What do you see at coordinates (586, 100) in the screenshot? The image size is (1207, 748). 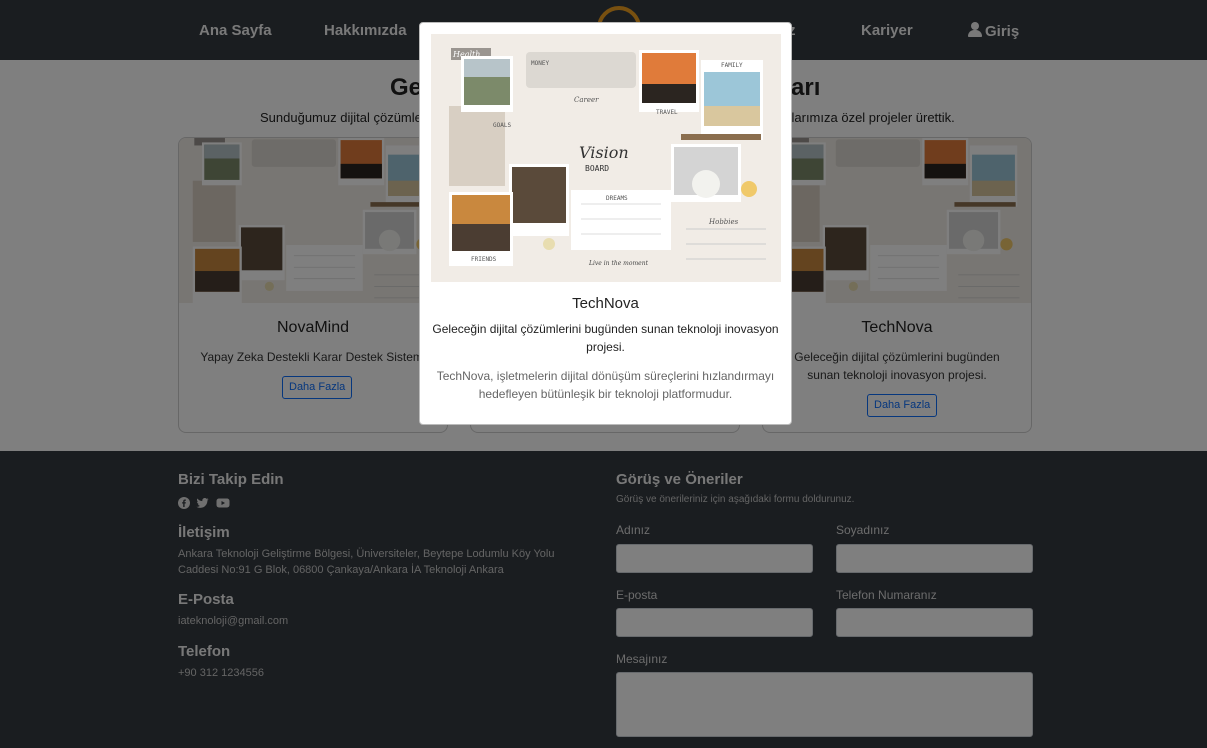 I see `vb-label: Career` at bounding box center [586, 100].